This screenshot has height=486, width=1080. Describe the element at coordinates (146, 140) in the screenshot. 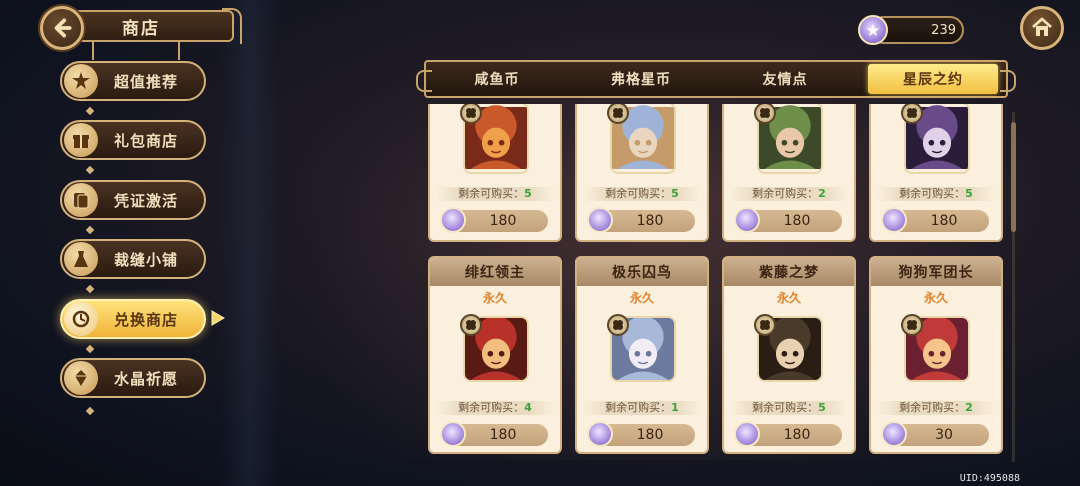

I see `nav-item-label: 礼包商店` at that location.